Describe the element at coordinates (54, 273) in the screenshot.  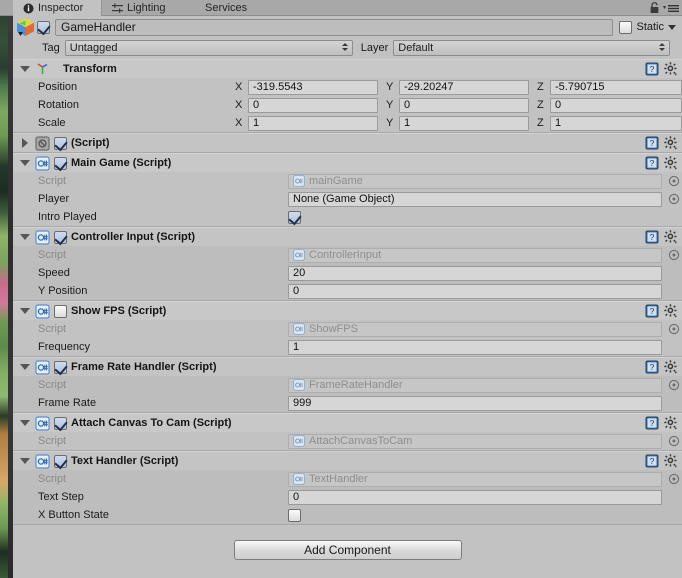
I see `property-label: Speed` at that location.